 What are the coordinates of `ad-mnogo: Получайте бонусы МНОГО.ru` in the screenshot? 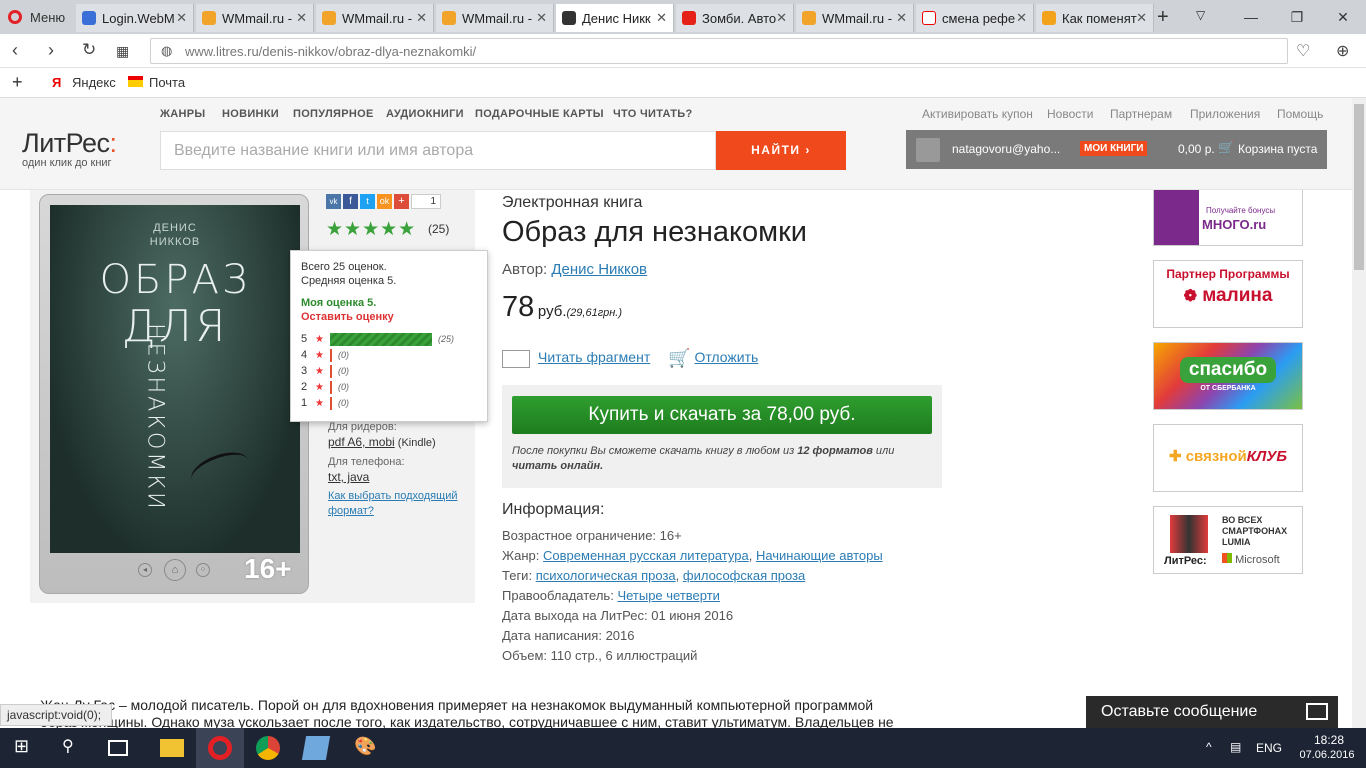 It's located at (1228, 218).